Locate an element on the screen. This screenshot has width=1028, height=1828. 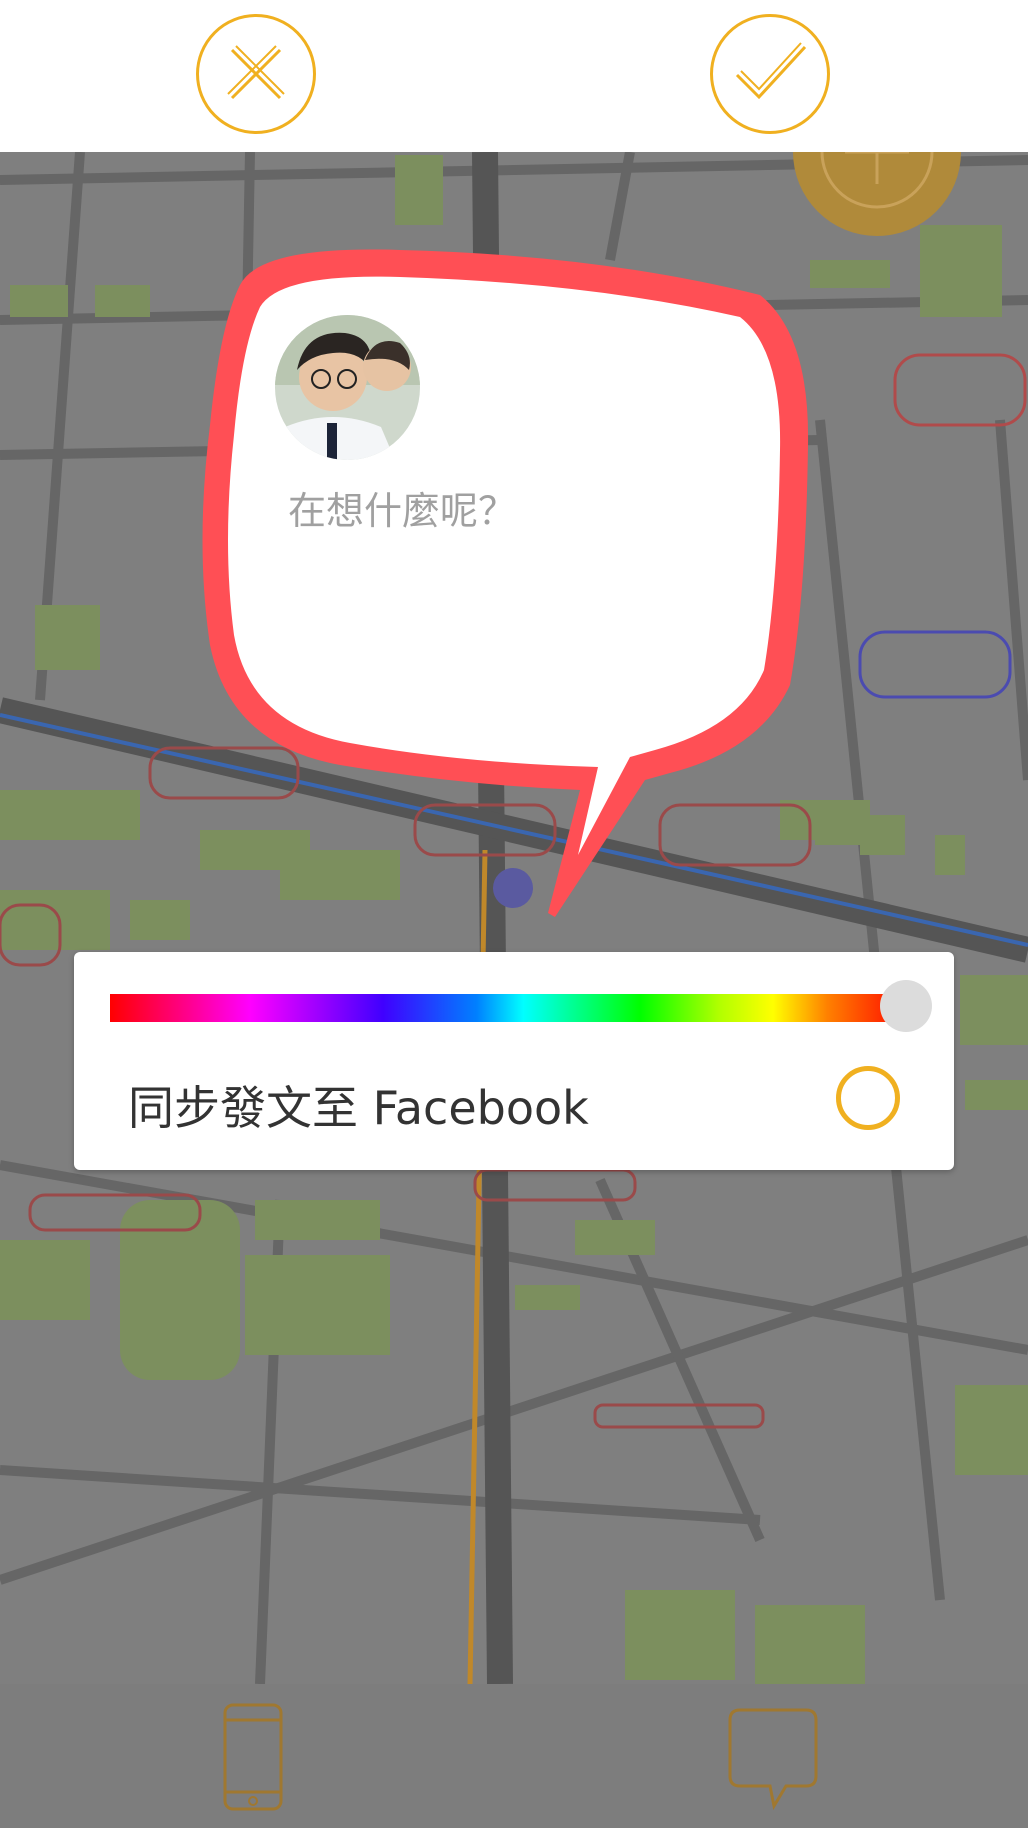
post-options-panel: 同步發文至 Facebook is located at coordinates (514, 1061).